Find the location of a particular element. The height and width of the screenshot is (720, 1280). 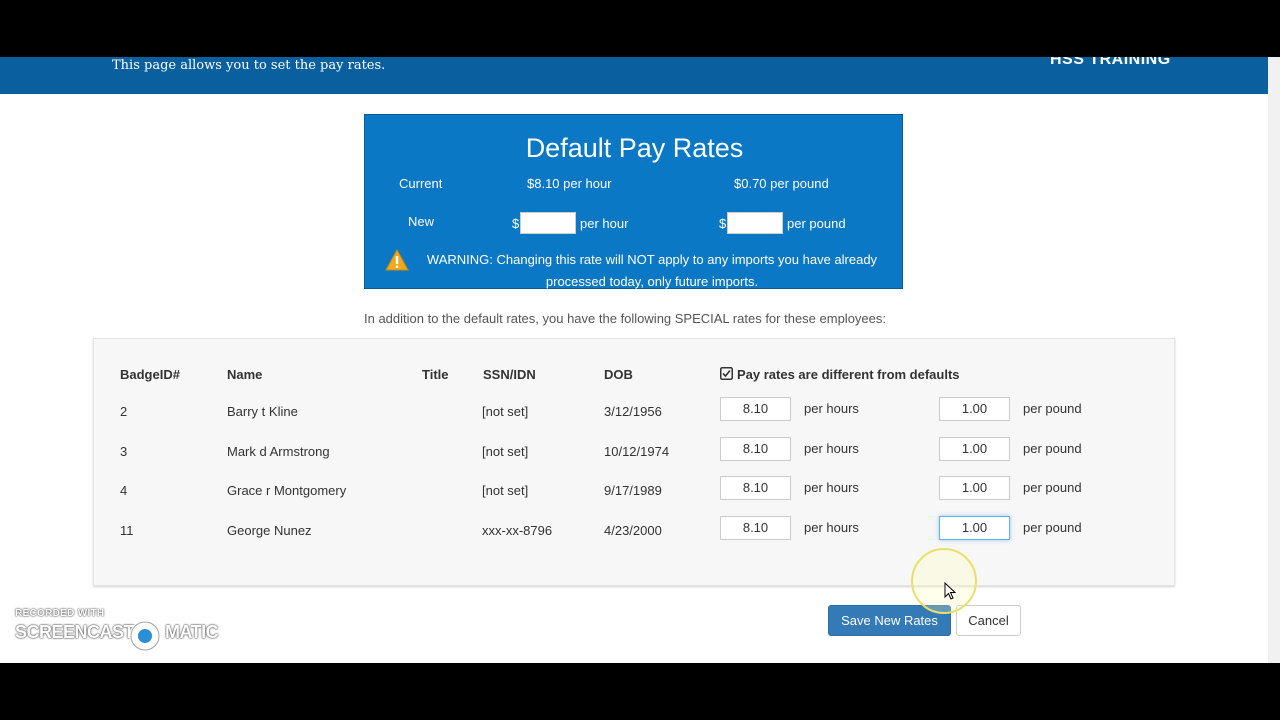

default-pay-rates-title: Default Pay Rates is located at coordinates (634, 148).